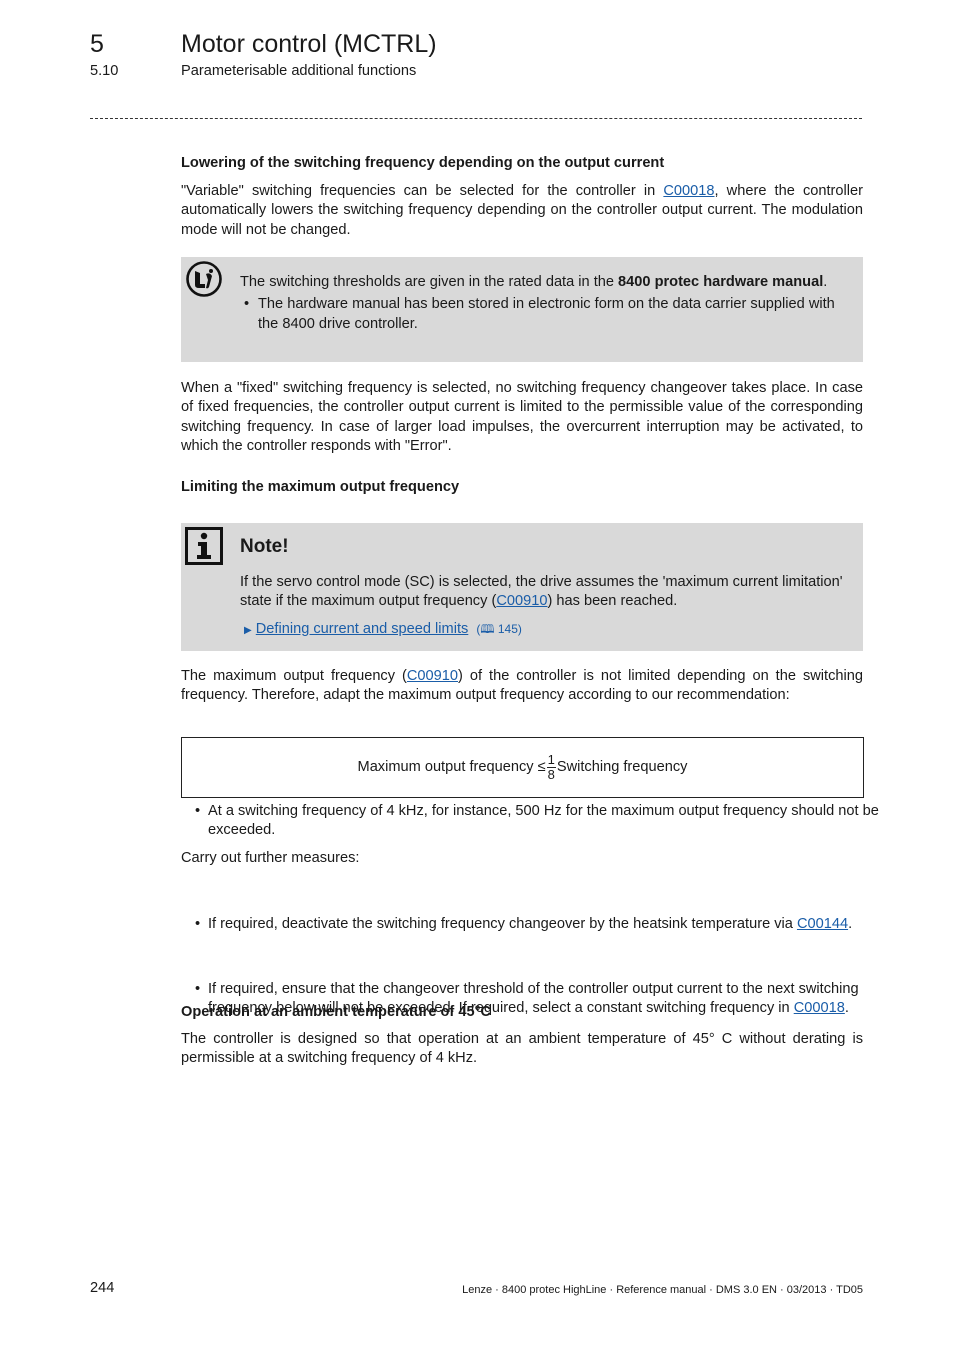 The width and height of the screenshot is (954, 1350). Describe the element at coordinates (97, 44) in the screenshot. I see `chapter-number: 5` at that location.